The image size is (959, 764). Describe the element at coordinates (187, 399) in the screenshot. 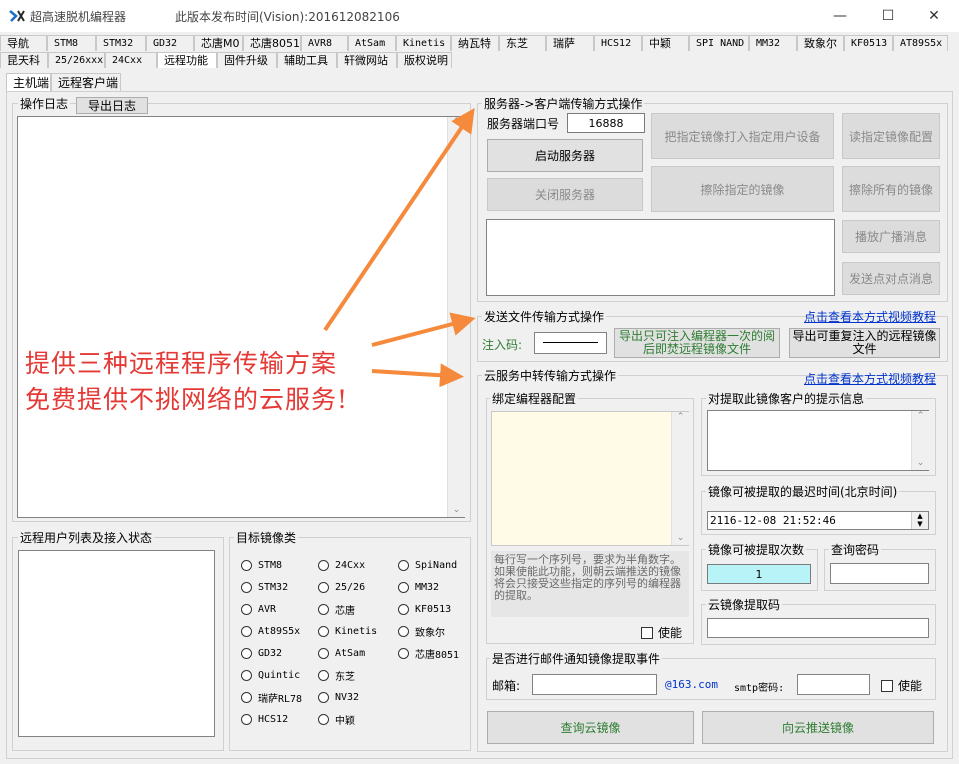

I see `annotation-line2: 免费提供不挑网络的云服务!` at that location.